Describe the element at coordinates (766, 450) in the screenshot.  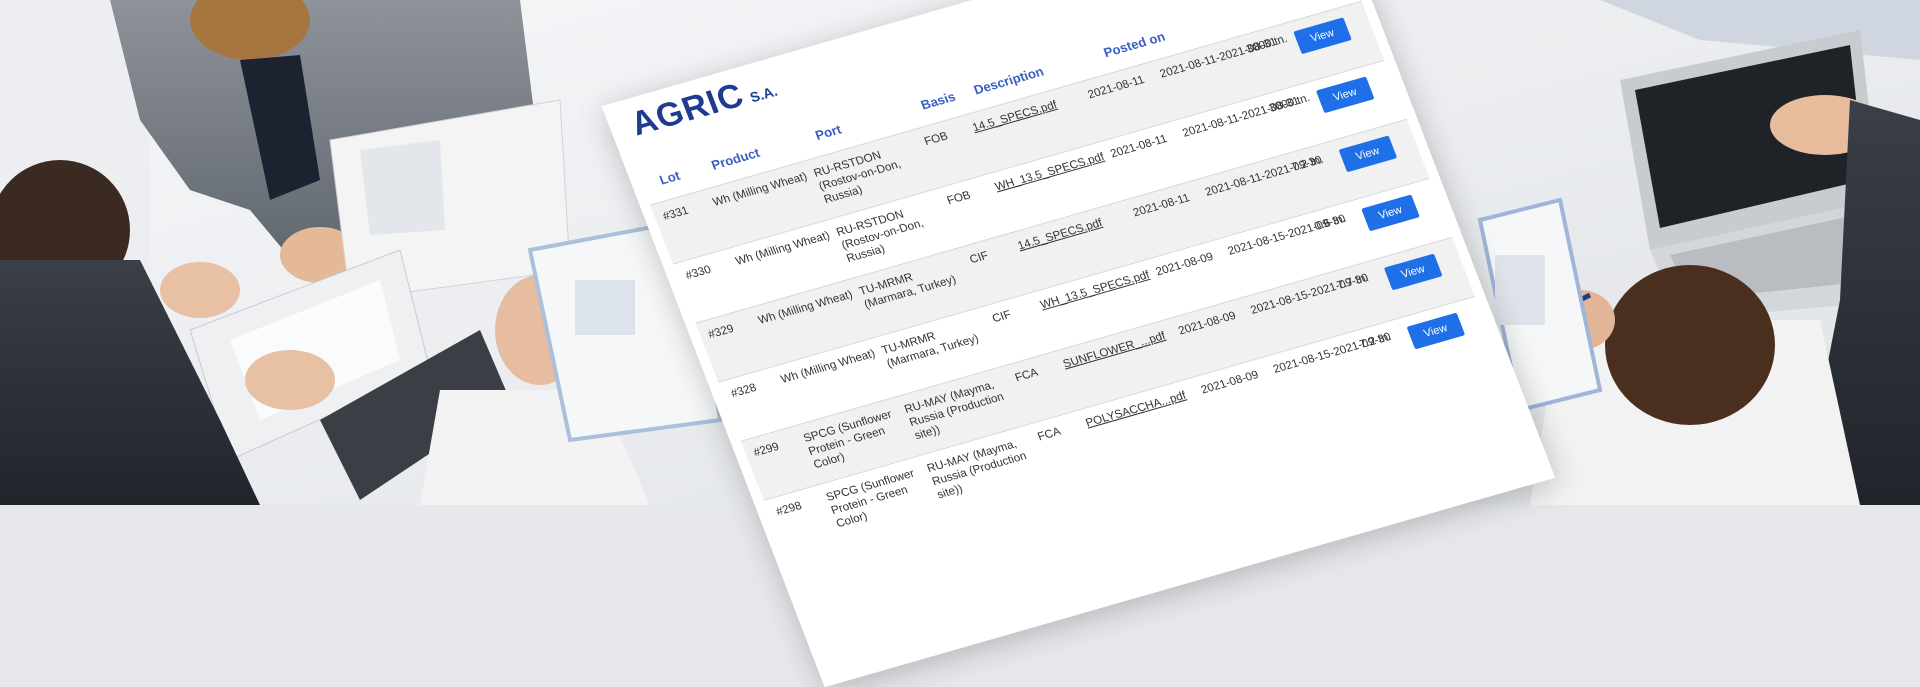
I see `cell-lot: #299` at that location.